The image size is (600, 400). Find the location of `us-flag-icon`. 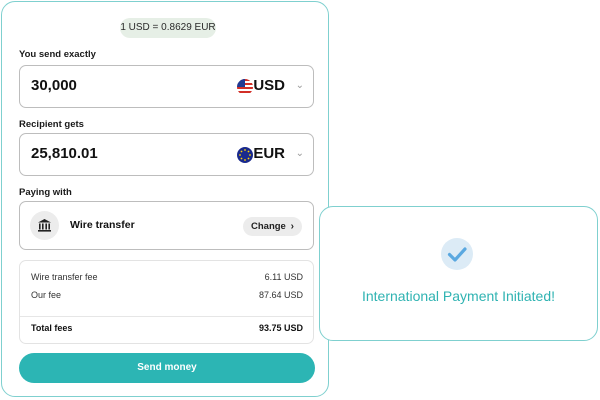

us-flag-icon is located at coordinates (245, 87).